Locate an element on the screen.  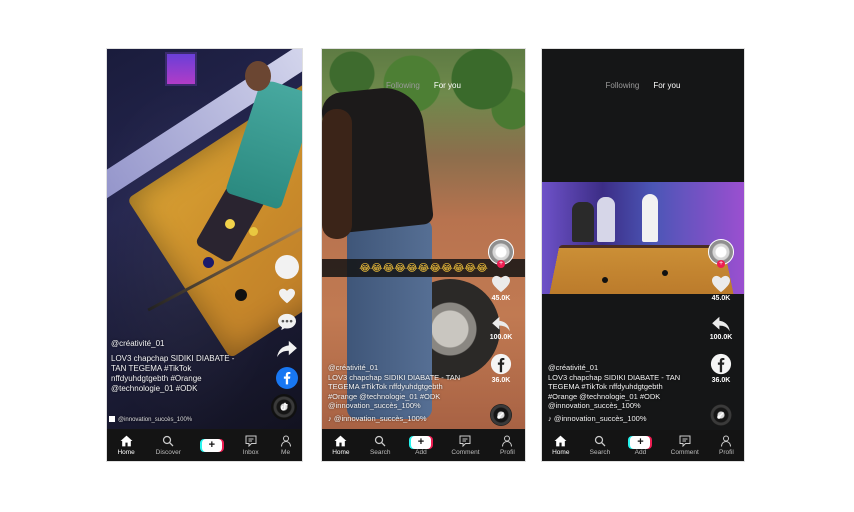
caption-line: @technologie_01 #ODK is located at coordinates (154, 388).